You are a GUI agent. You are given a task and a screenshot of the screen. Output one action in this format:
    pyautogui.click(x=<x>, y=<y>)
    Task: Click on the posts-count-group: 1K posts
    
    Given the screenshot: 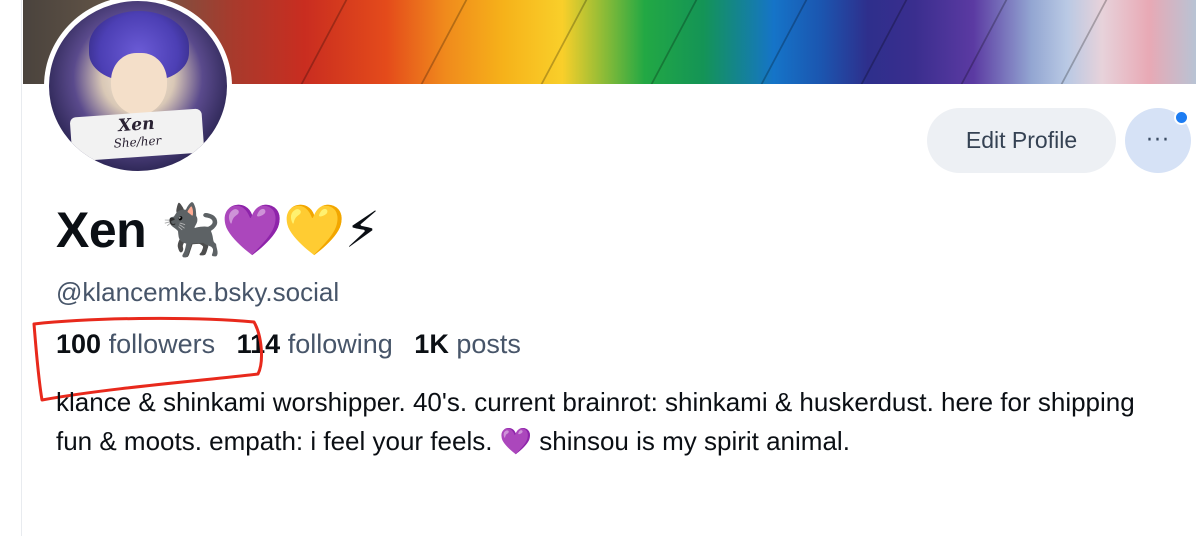 What is the action you would take?
    pyautogui.click(x=467, y=344)
    